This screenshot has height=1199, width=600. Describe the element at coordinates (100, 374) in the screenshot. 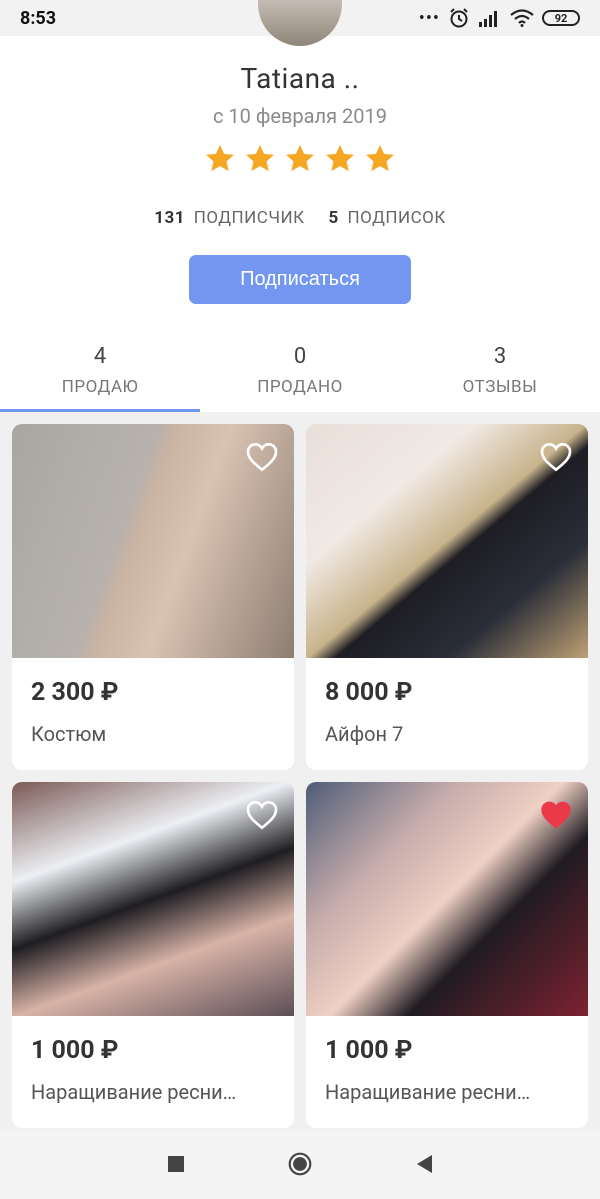

I see `tab-selling: 4 ПРОДАЮ` at that location.